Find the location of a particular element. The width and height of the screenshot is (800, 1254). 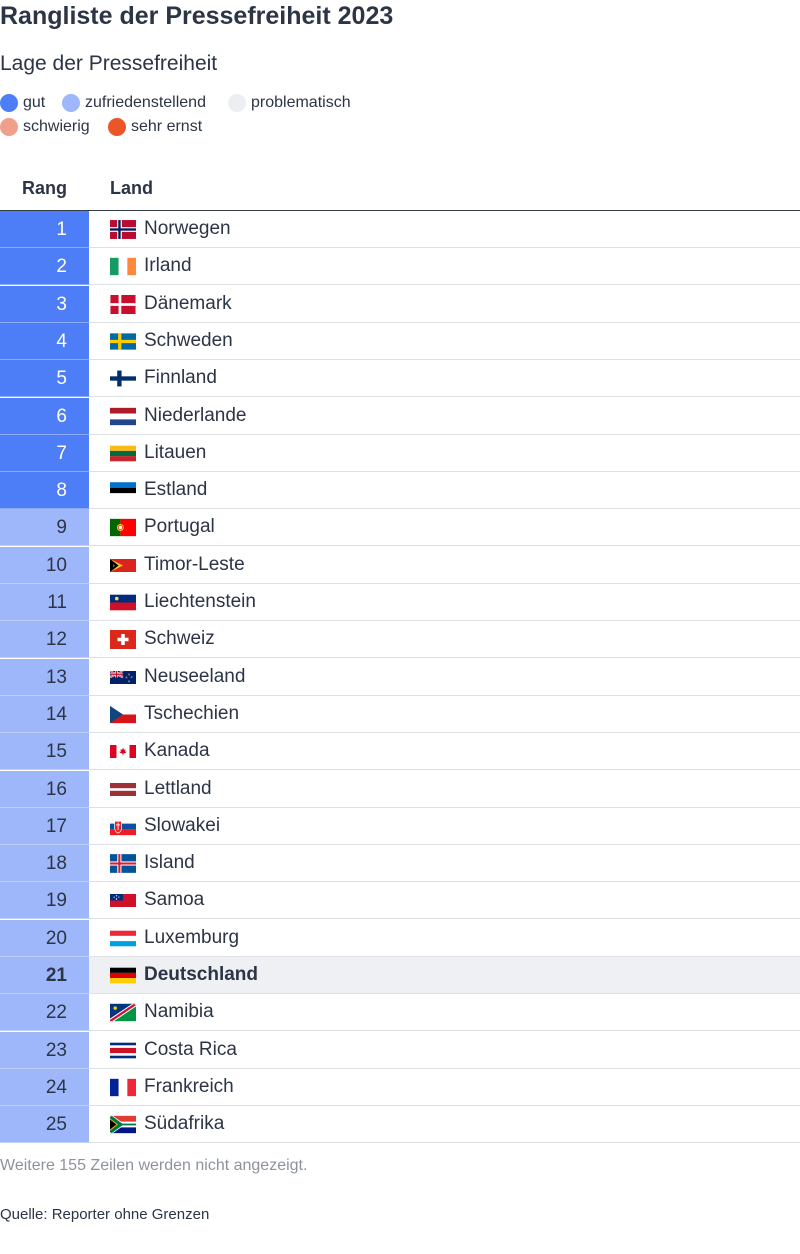

rank-value: 19 is located at coordinates (56, 901).